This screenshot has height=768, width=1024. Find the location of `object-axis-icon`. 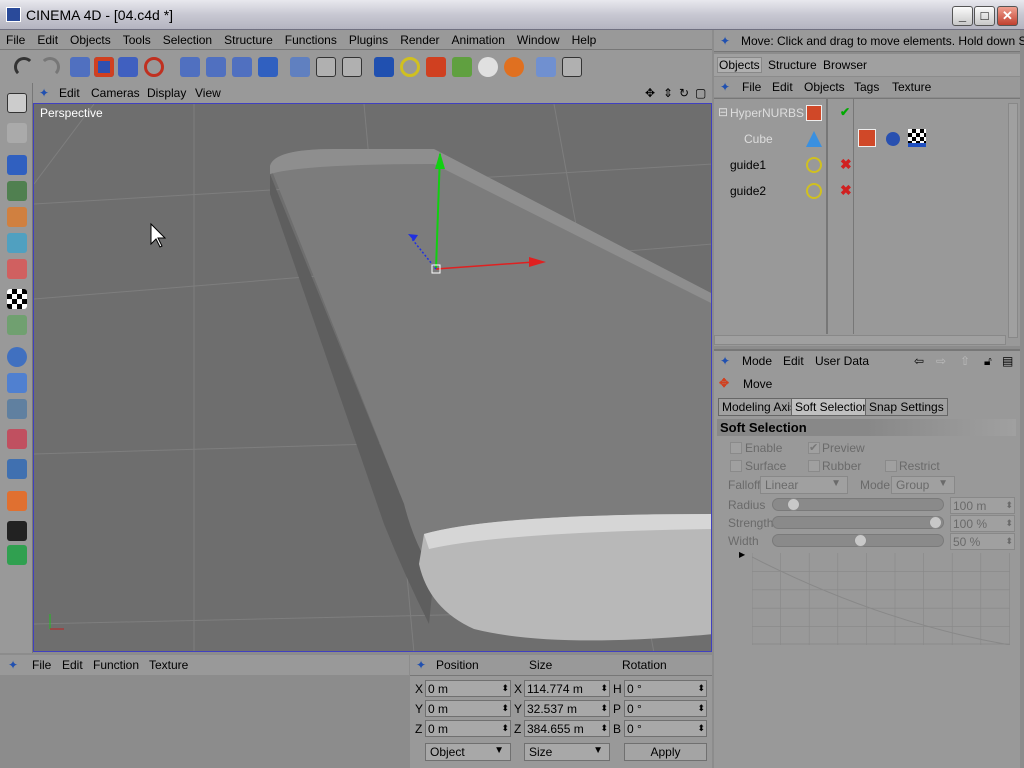

object-axis-icon is located at coordinates (17, 191).